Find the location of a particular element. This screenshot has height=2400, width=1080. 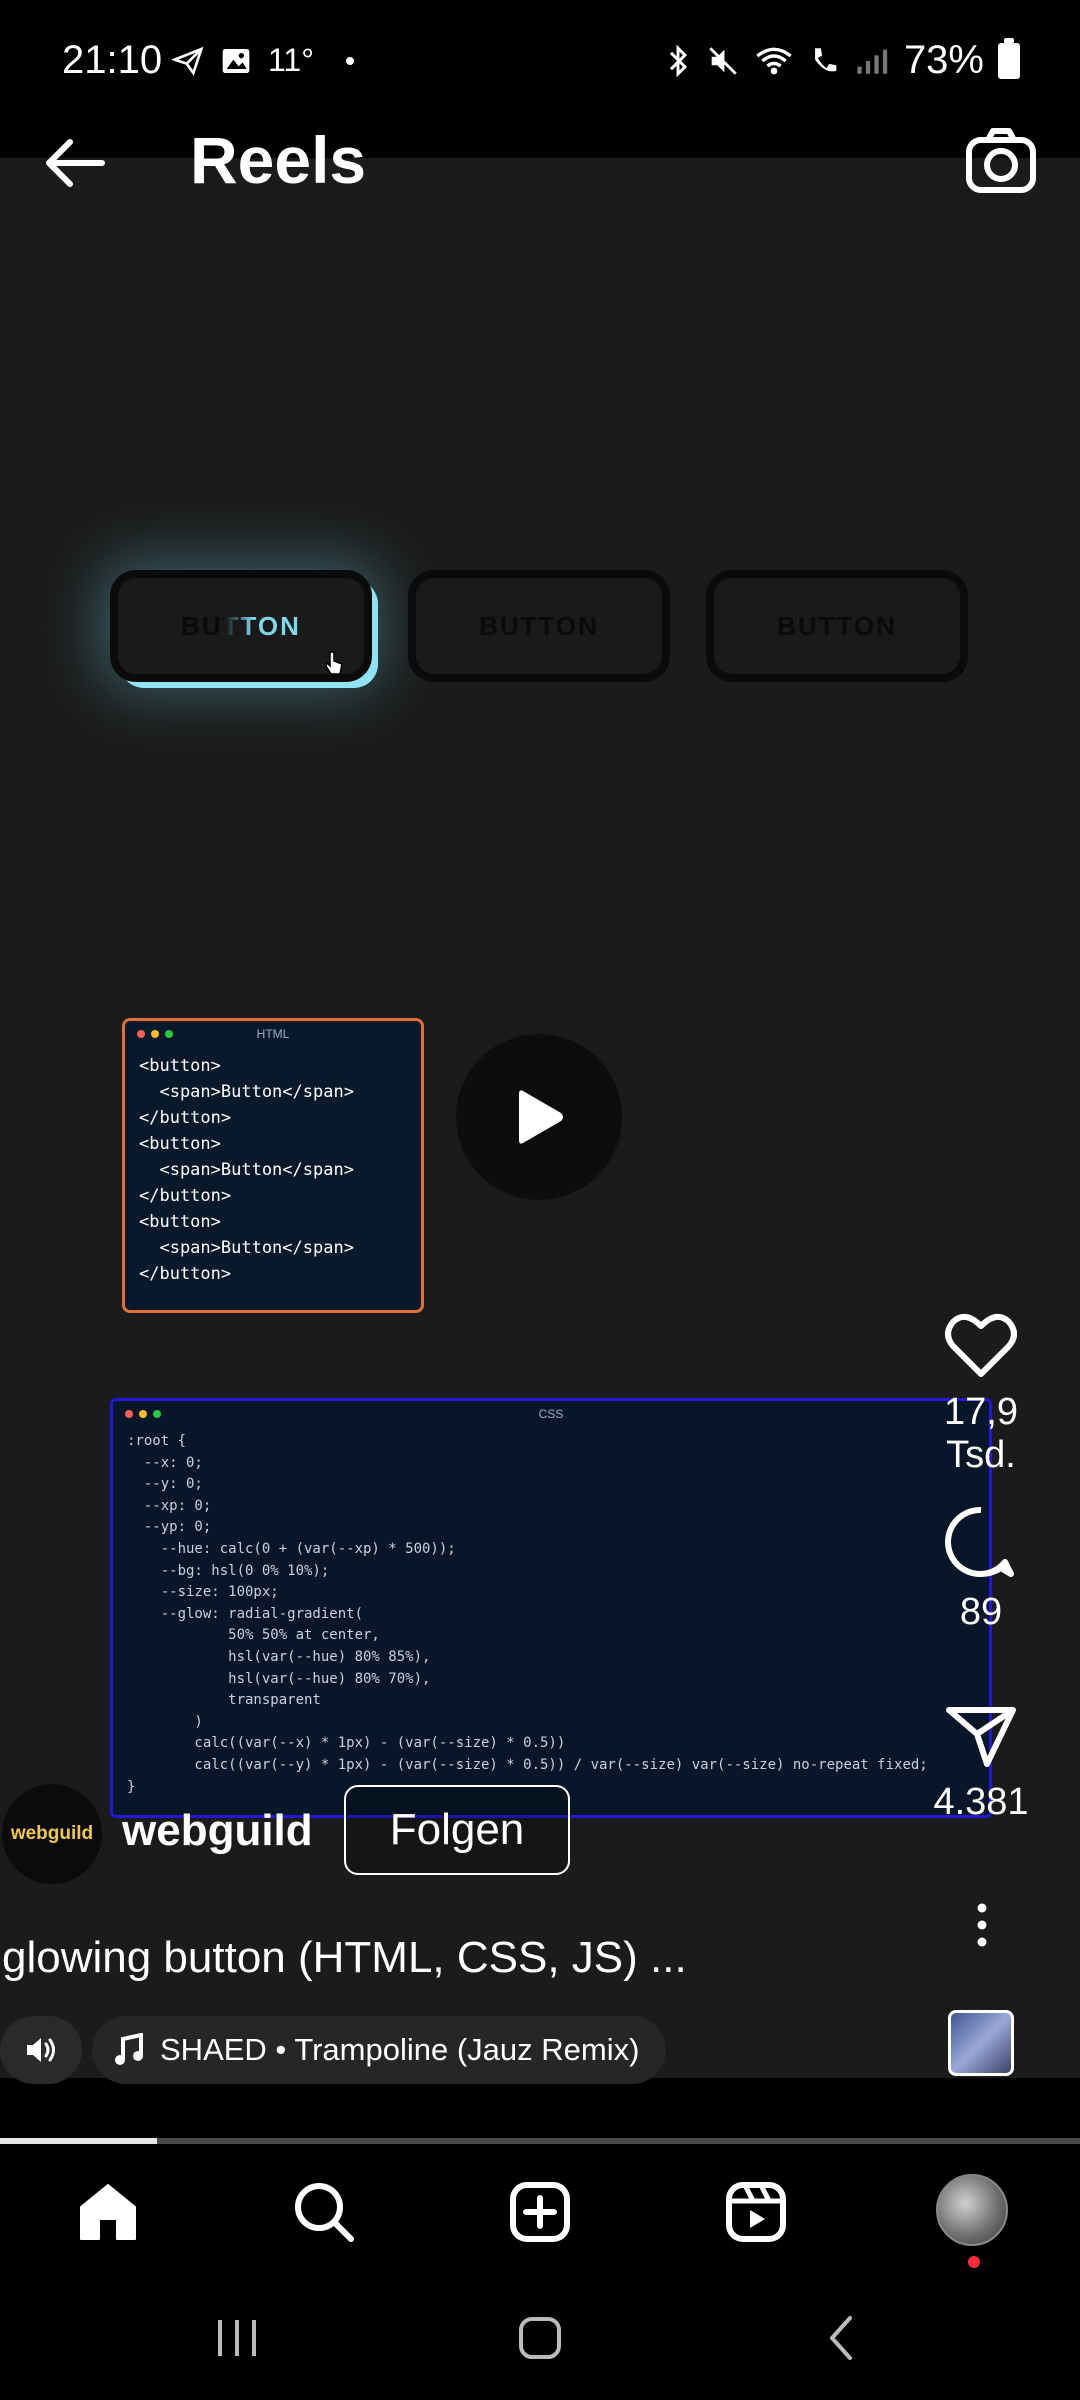

plus-square-icon is located at coordinates (540, 2212).